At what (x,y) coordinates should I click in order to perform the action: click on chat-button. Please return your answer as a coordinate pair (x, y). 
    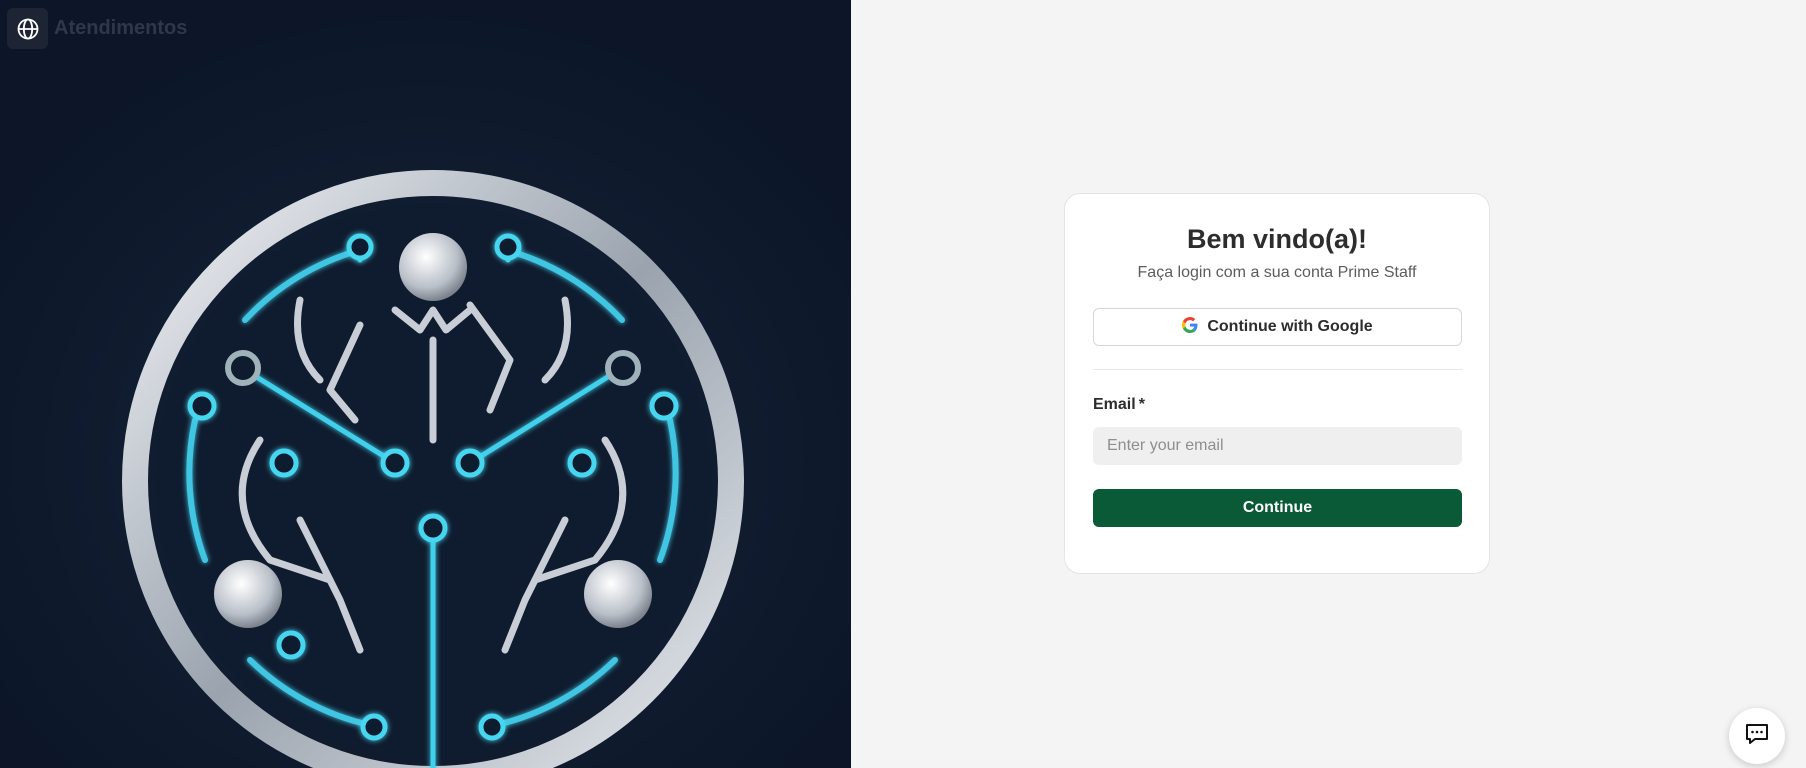
    Looking at the image, I should click on (1757, 736).